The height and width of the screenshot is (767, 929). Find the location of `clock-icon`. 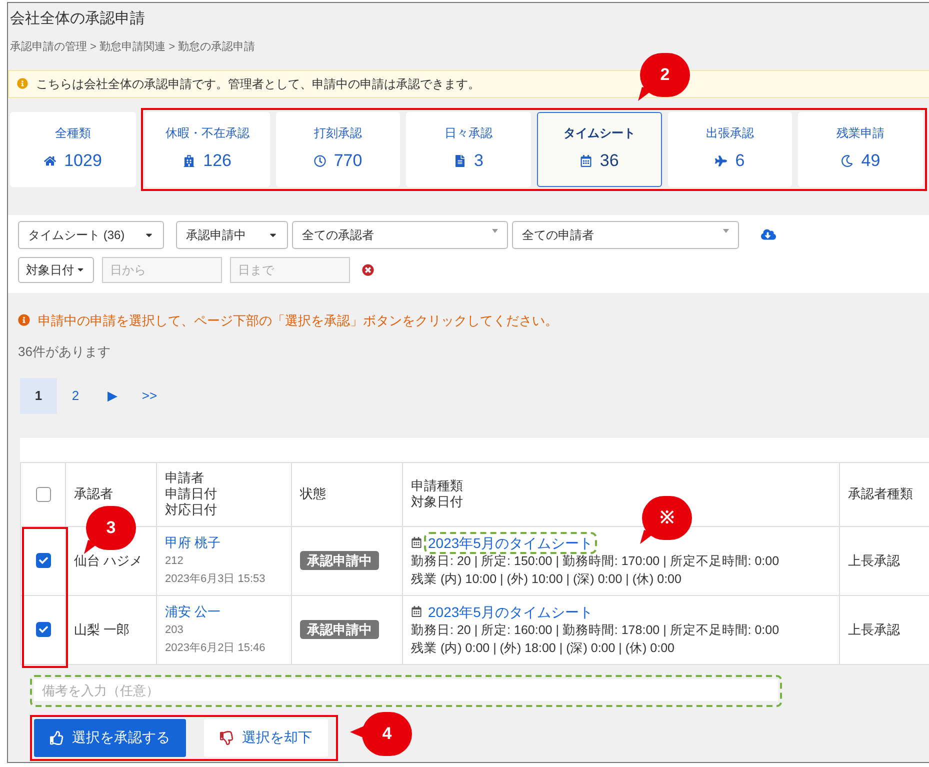

clock-icon is located at coordinates (320, 161).